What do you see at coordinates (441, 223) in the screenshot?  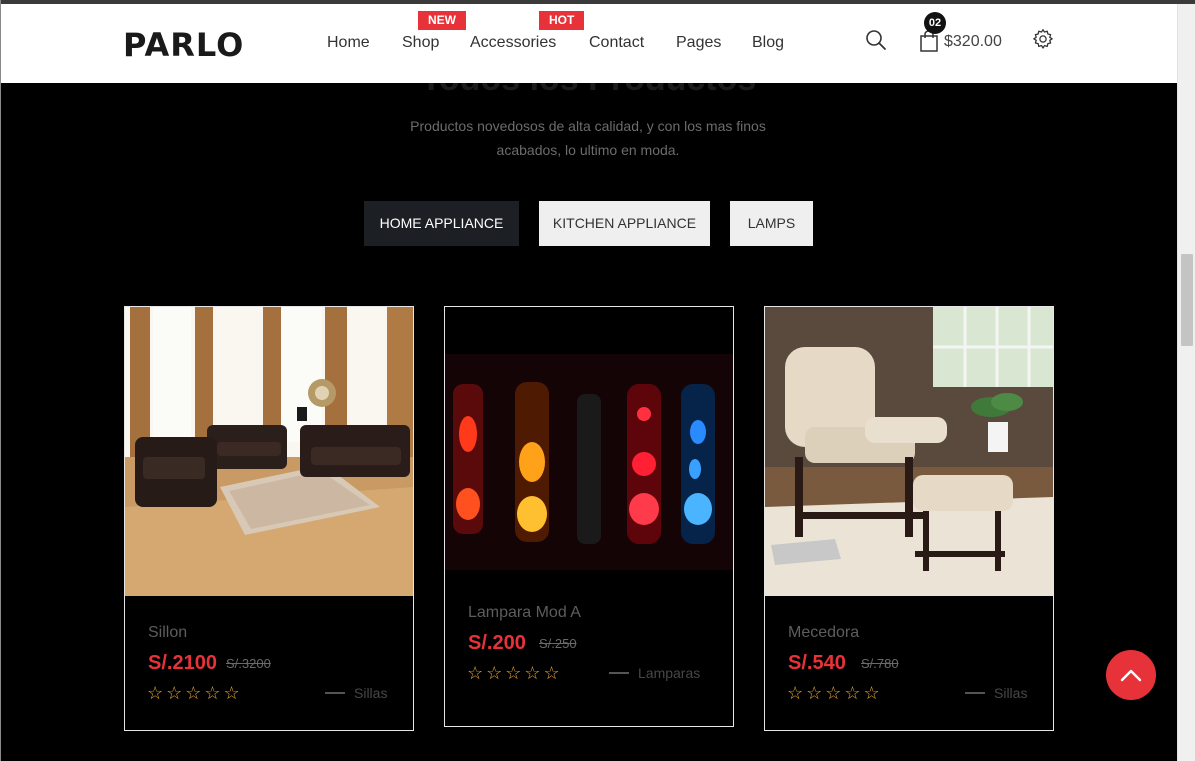 I see `tab-home-appliance: HOME APPLIANCE` at bounding box center [441, 223].